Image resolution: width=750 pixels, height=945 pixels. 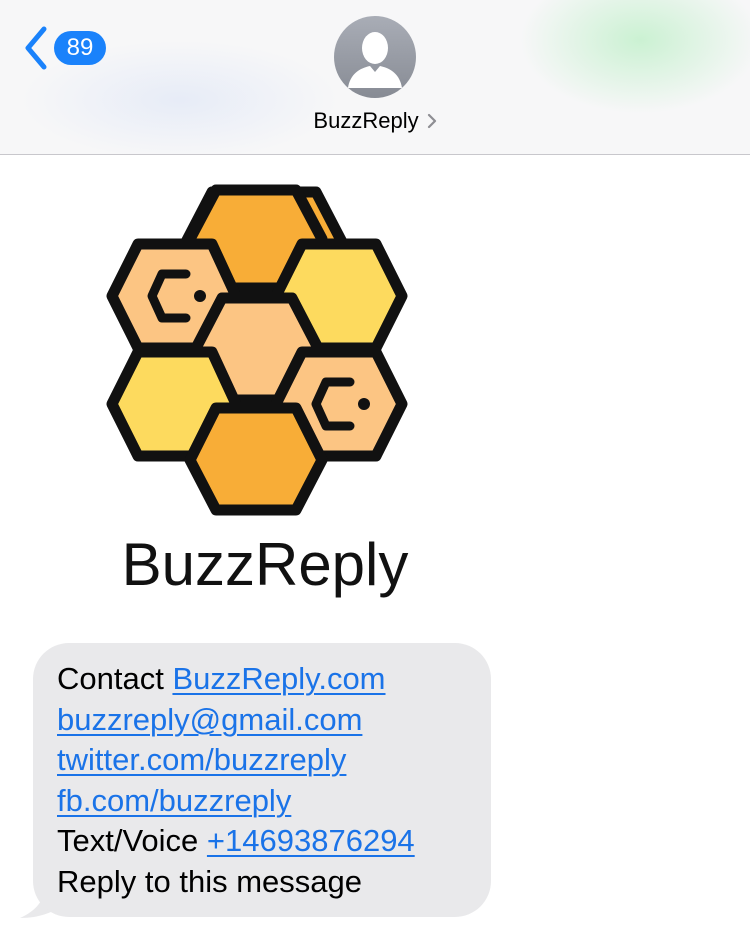 I want to click on back-button: 89, so click(x=67, y=48).